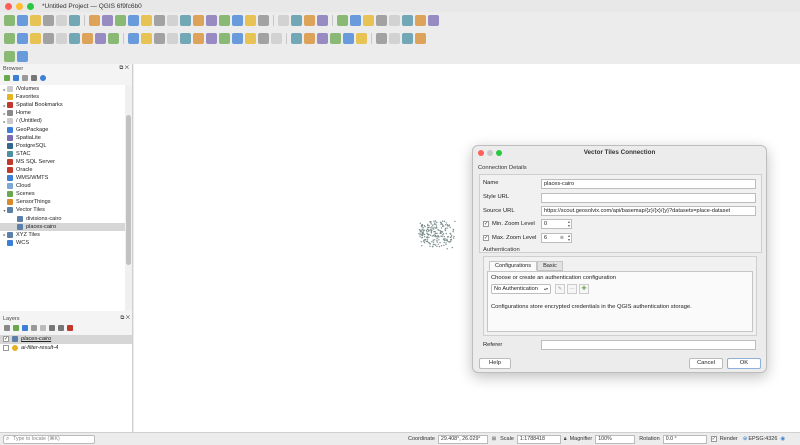 This screenshot has height=445, width=800. What do you see at coordinates (185, 20) in the screenshot?
I see `zoom-last-icon` at bounding box center [185, 20].